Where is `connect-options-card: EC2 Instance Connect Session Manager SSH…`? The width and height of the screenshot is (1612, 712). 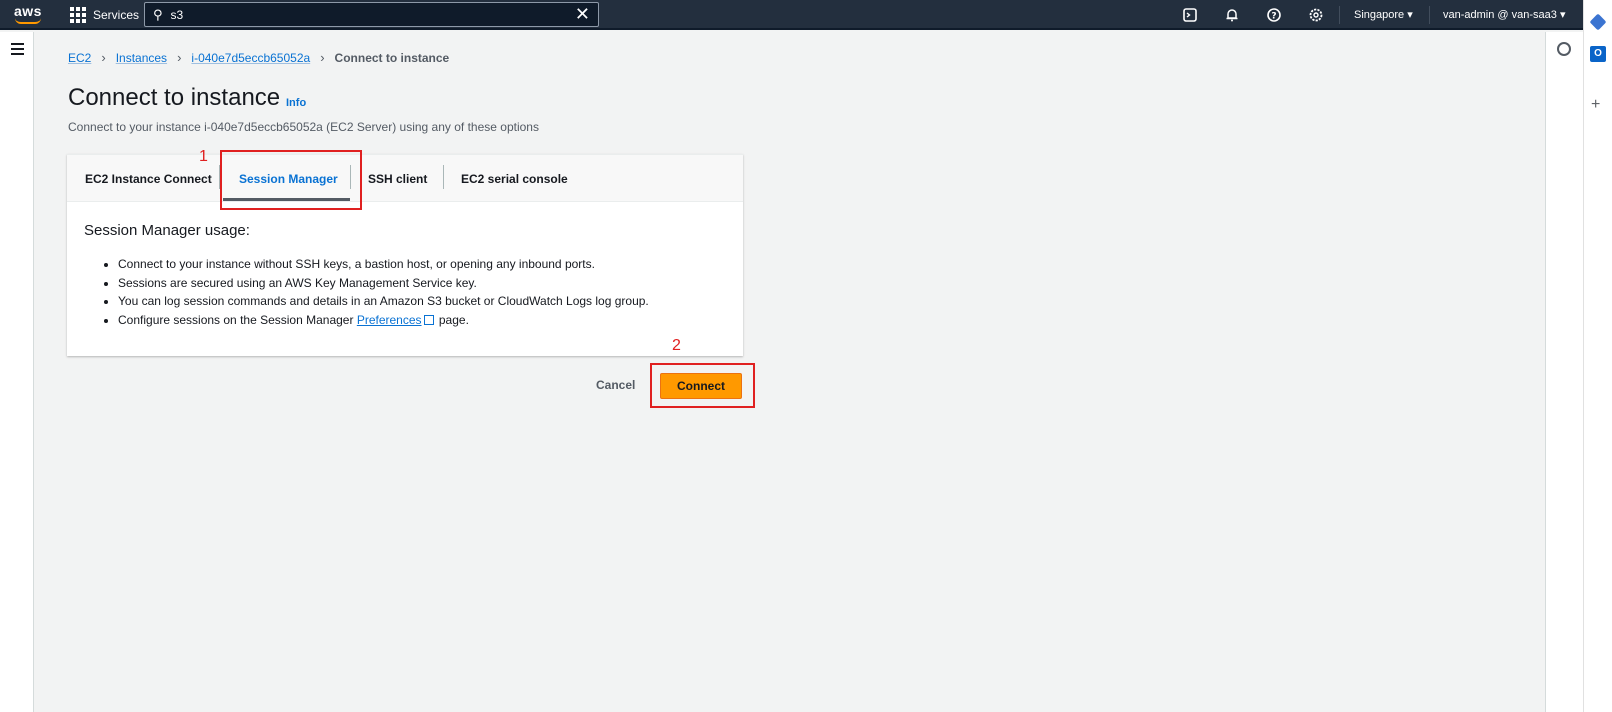
connect-options-card: EC2 Instance Connect Session Manager SSH… is located at coordinates (405, 255).